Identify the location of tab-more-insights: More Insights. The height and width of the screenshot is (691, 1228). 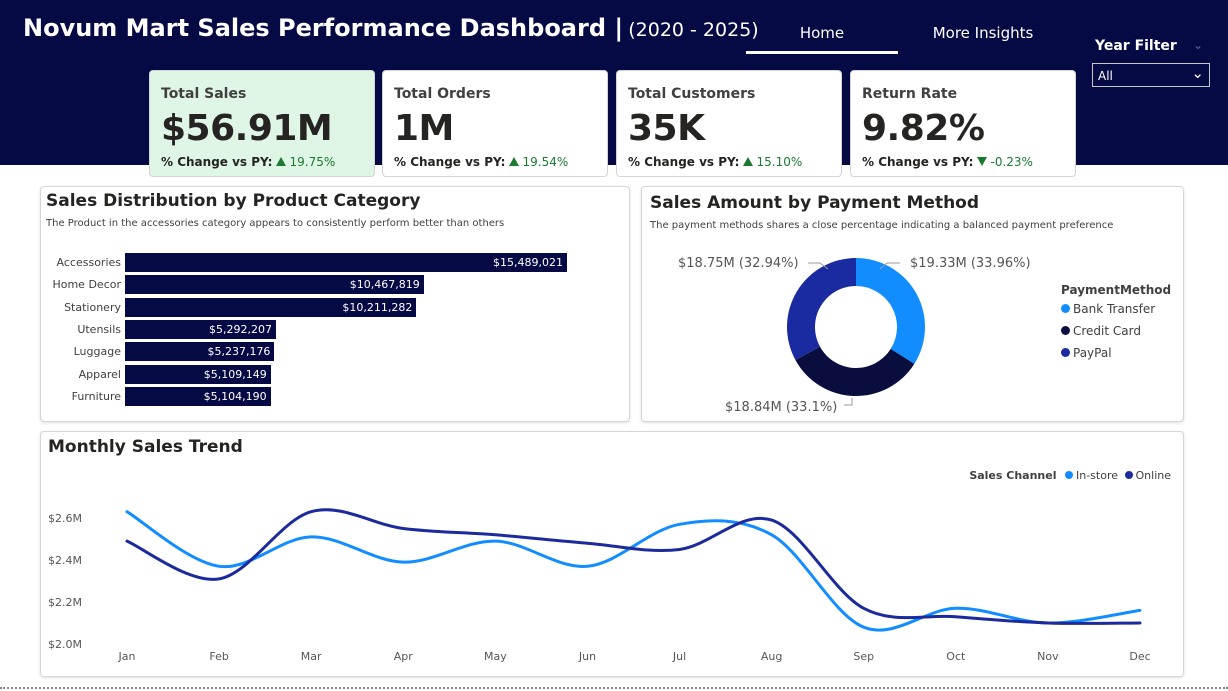
(983, 33).